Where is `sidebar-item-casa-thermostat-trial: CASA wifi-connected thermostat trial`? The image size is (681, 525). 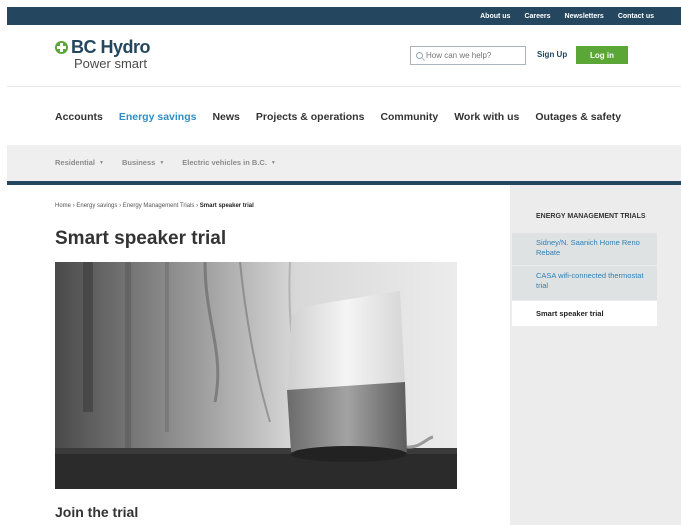
sidebar-item-casa-thermostat-trial: CASA wifi-connected thermostat trial is located at coordinates (584, 283).